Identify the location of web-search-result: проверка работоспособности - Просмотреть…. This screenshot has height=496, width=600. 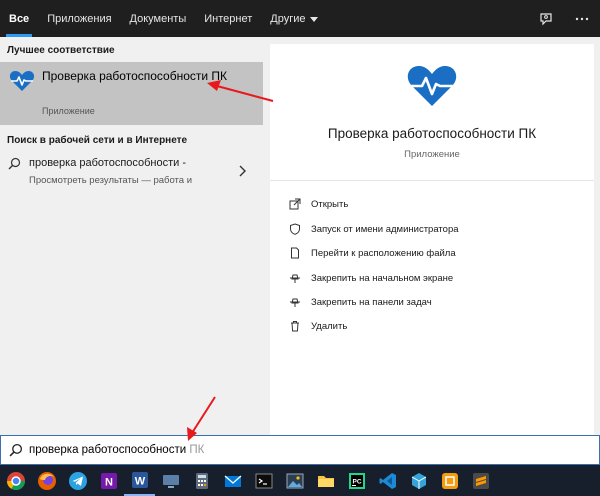
(131, 174).